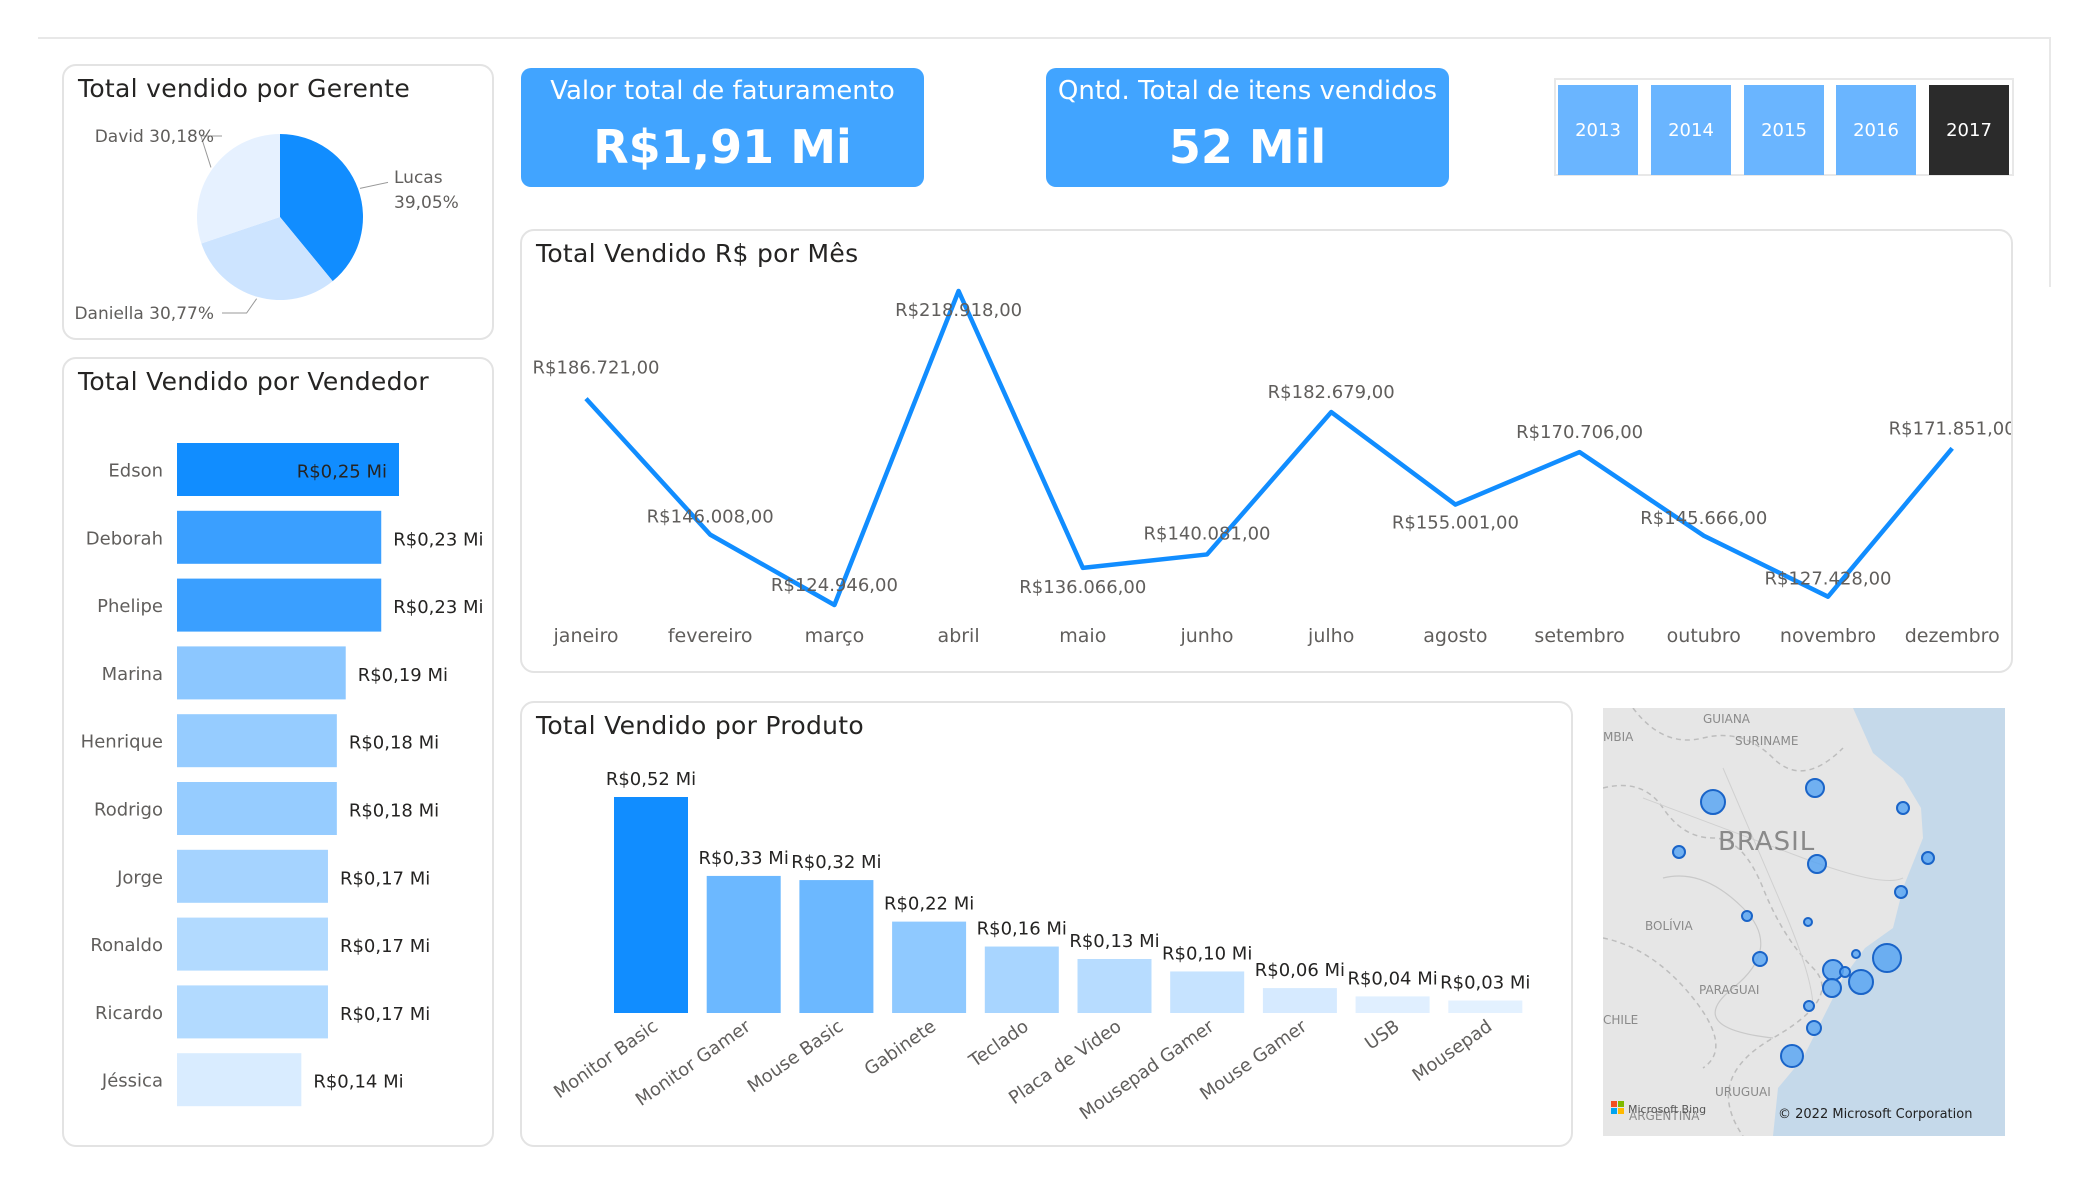  Describe the element at coordinates (1704, 636) in the screenshot. I see `month-axis-label: outubro` at that location.